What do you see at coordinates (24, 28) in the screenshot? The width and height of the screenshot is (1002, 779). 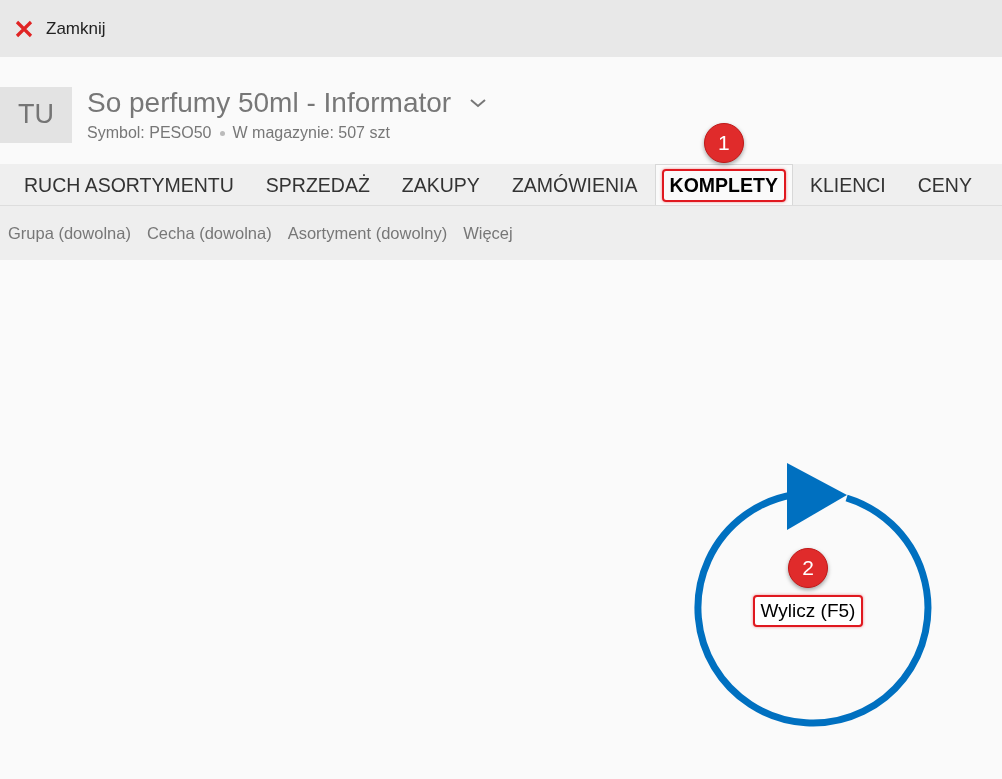 I see `close-icon` at bounding box center [24, 28].